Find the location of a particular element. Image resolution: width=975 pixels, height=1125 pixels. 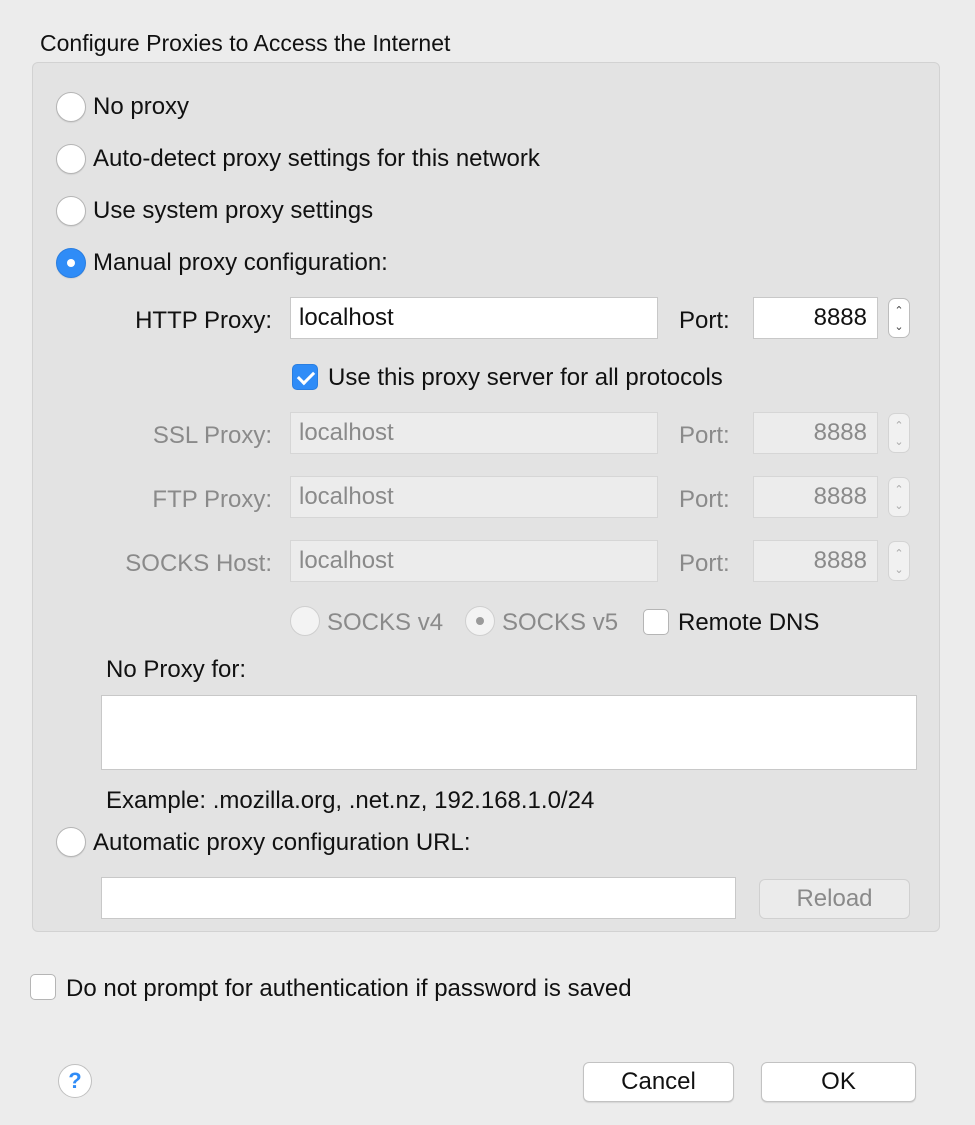

auto-proxy-url-label: Automatic proxy configuration URL: is located at coordinates (282, 843).